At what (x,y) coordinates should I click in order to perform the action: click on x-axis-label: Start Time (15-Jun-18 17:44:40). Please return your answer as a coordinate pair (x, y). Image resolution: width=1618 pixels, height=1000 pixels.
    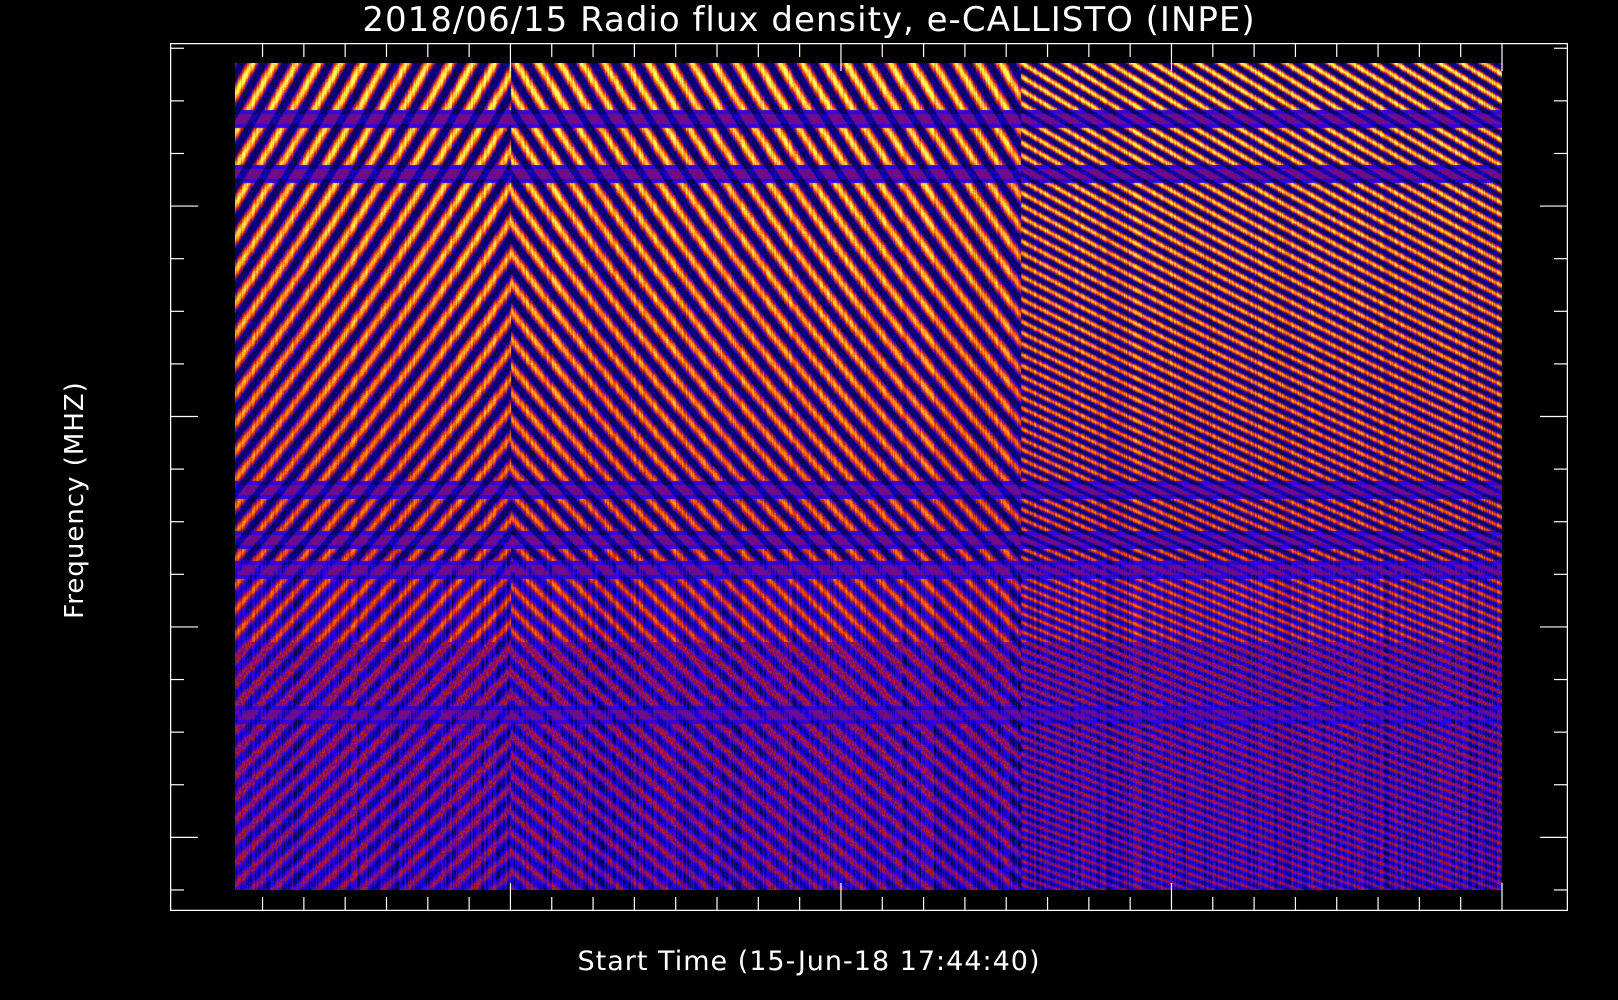
    Looking at the image, I should click on (809, 961).